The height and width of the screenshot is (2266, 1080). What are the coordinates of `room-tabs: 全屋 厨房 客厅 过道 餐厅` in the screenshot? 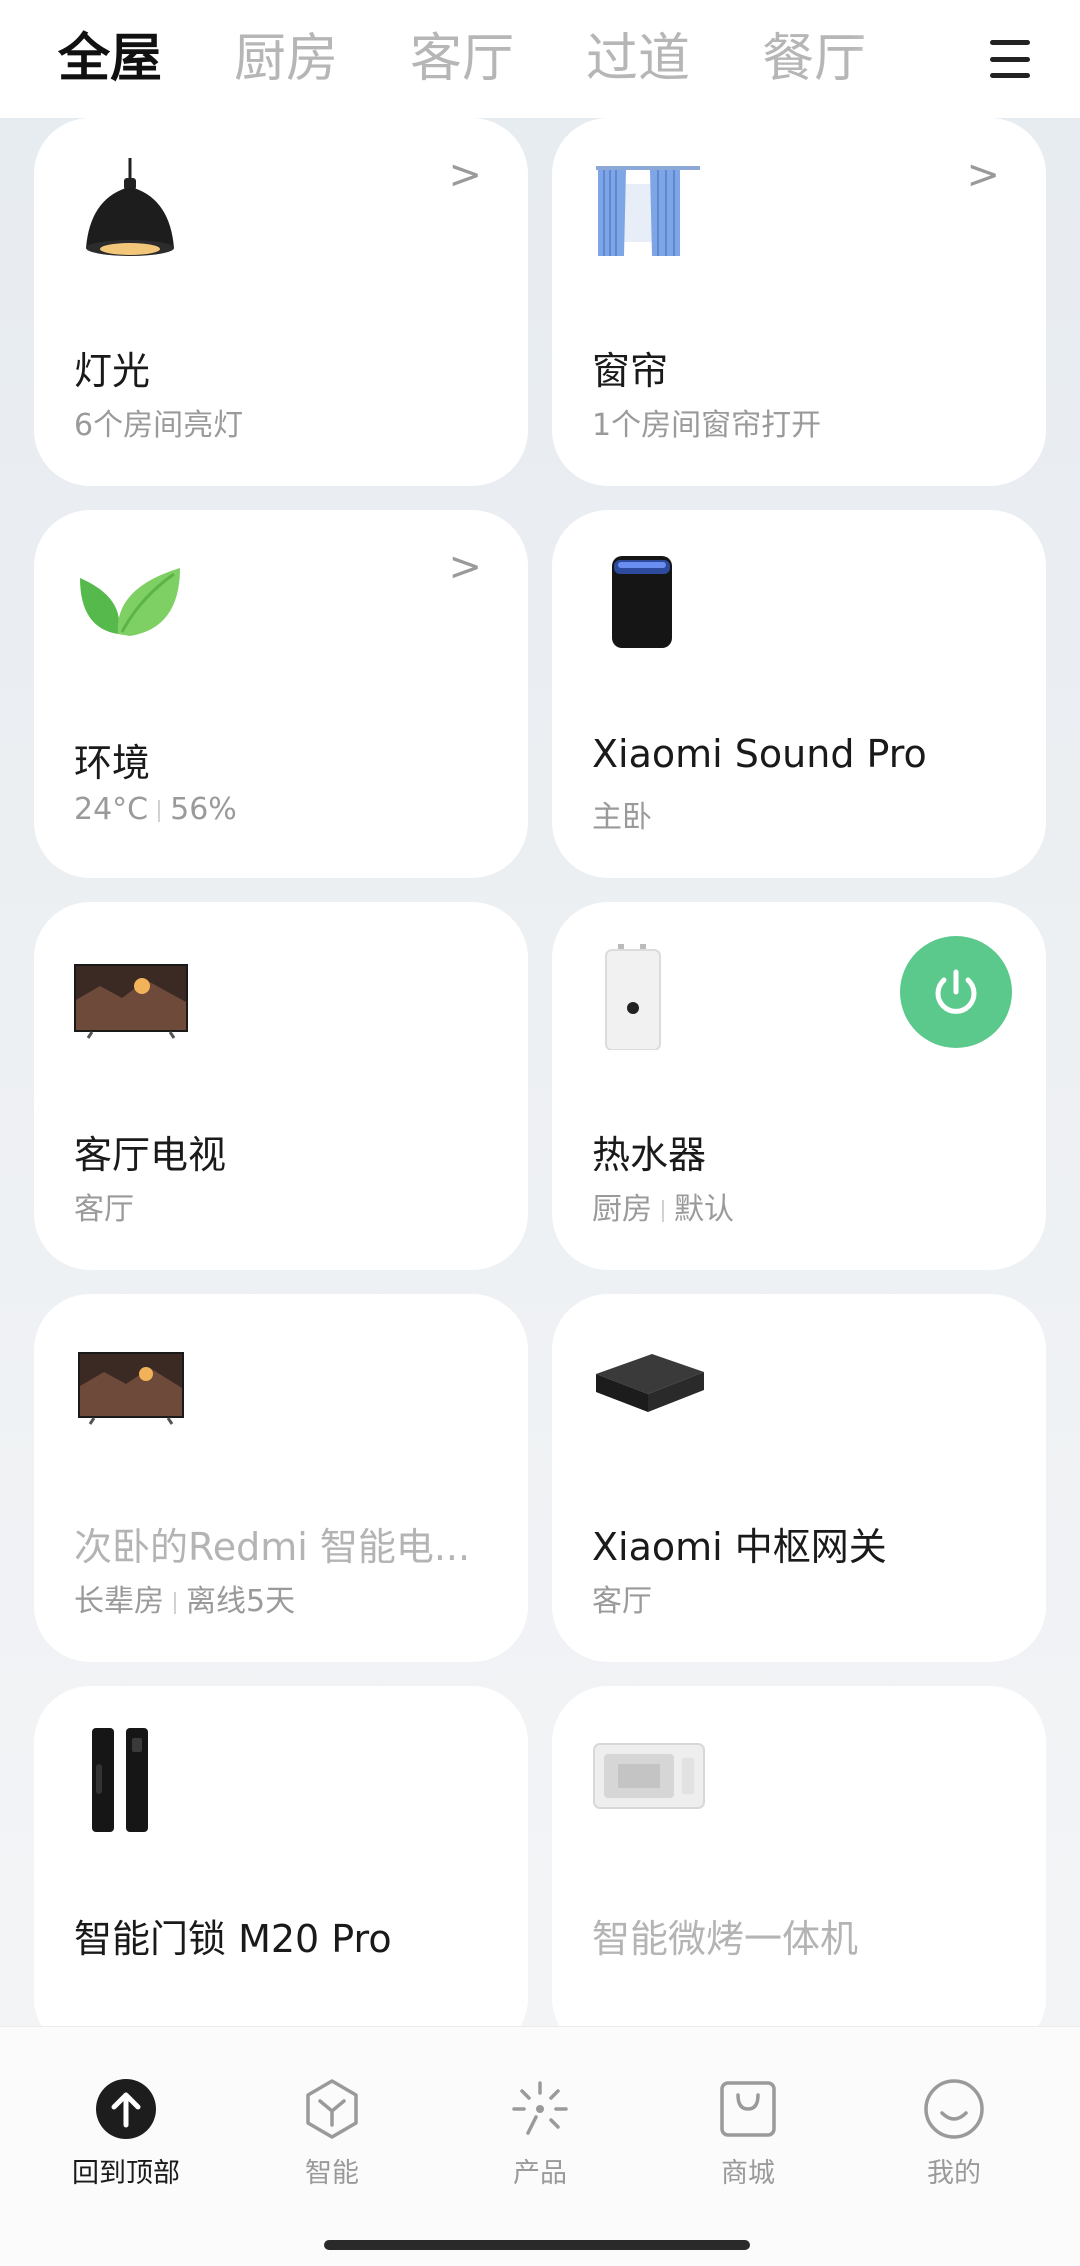 It's located at (508, 59).